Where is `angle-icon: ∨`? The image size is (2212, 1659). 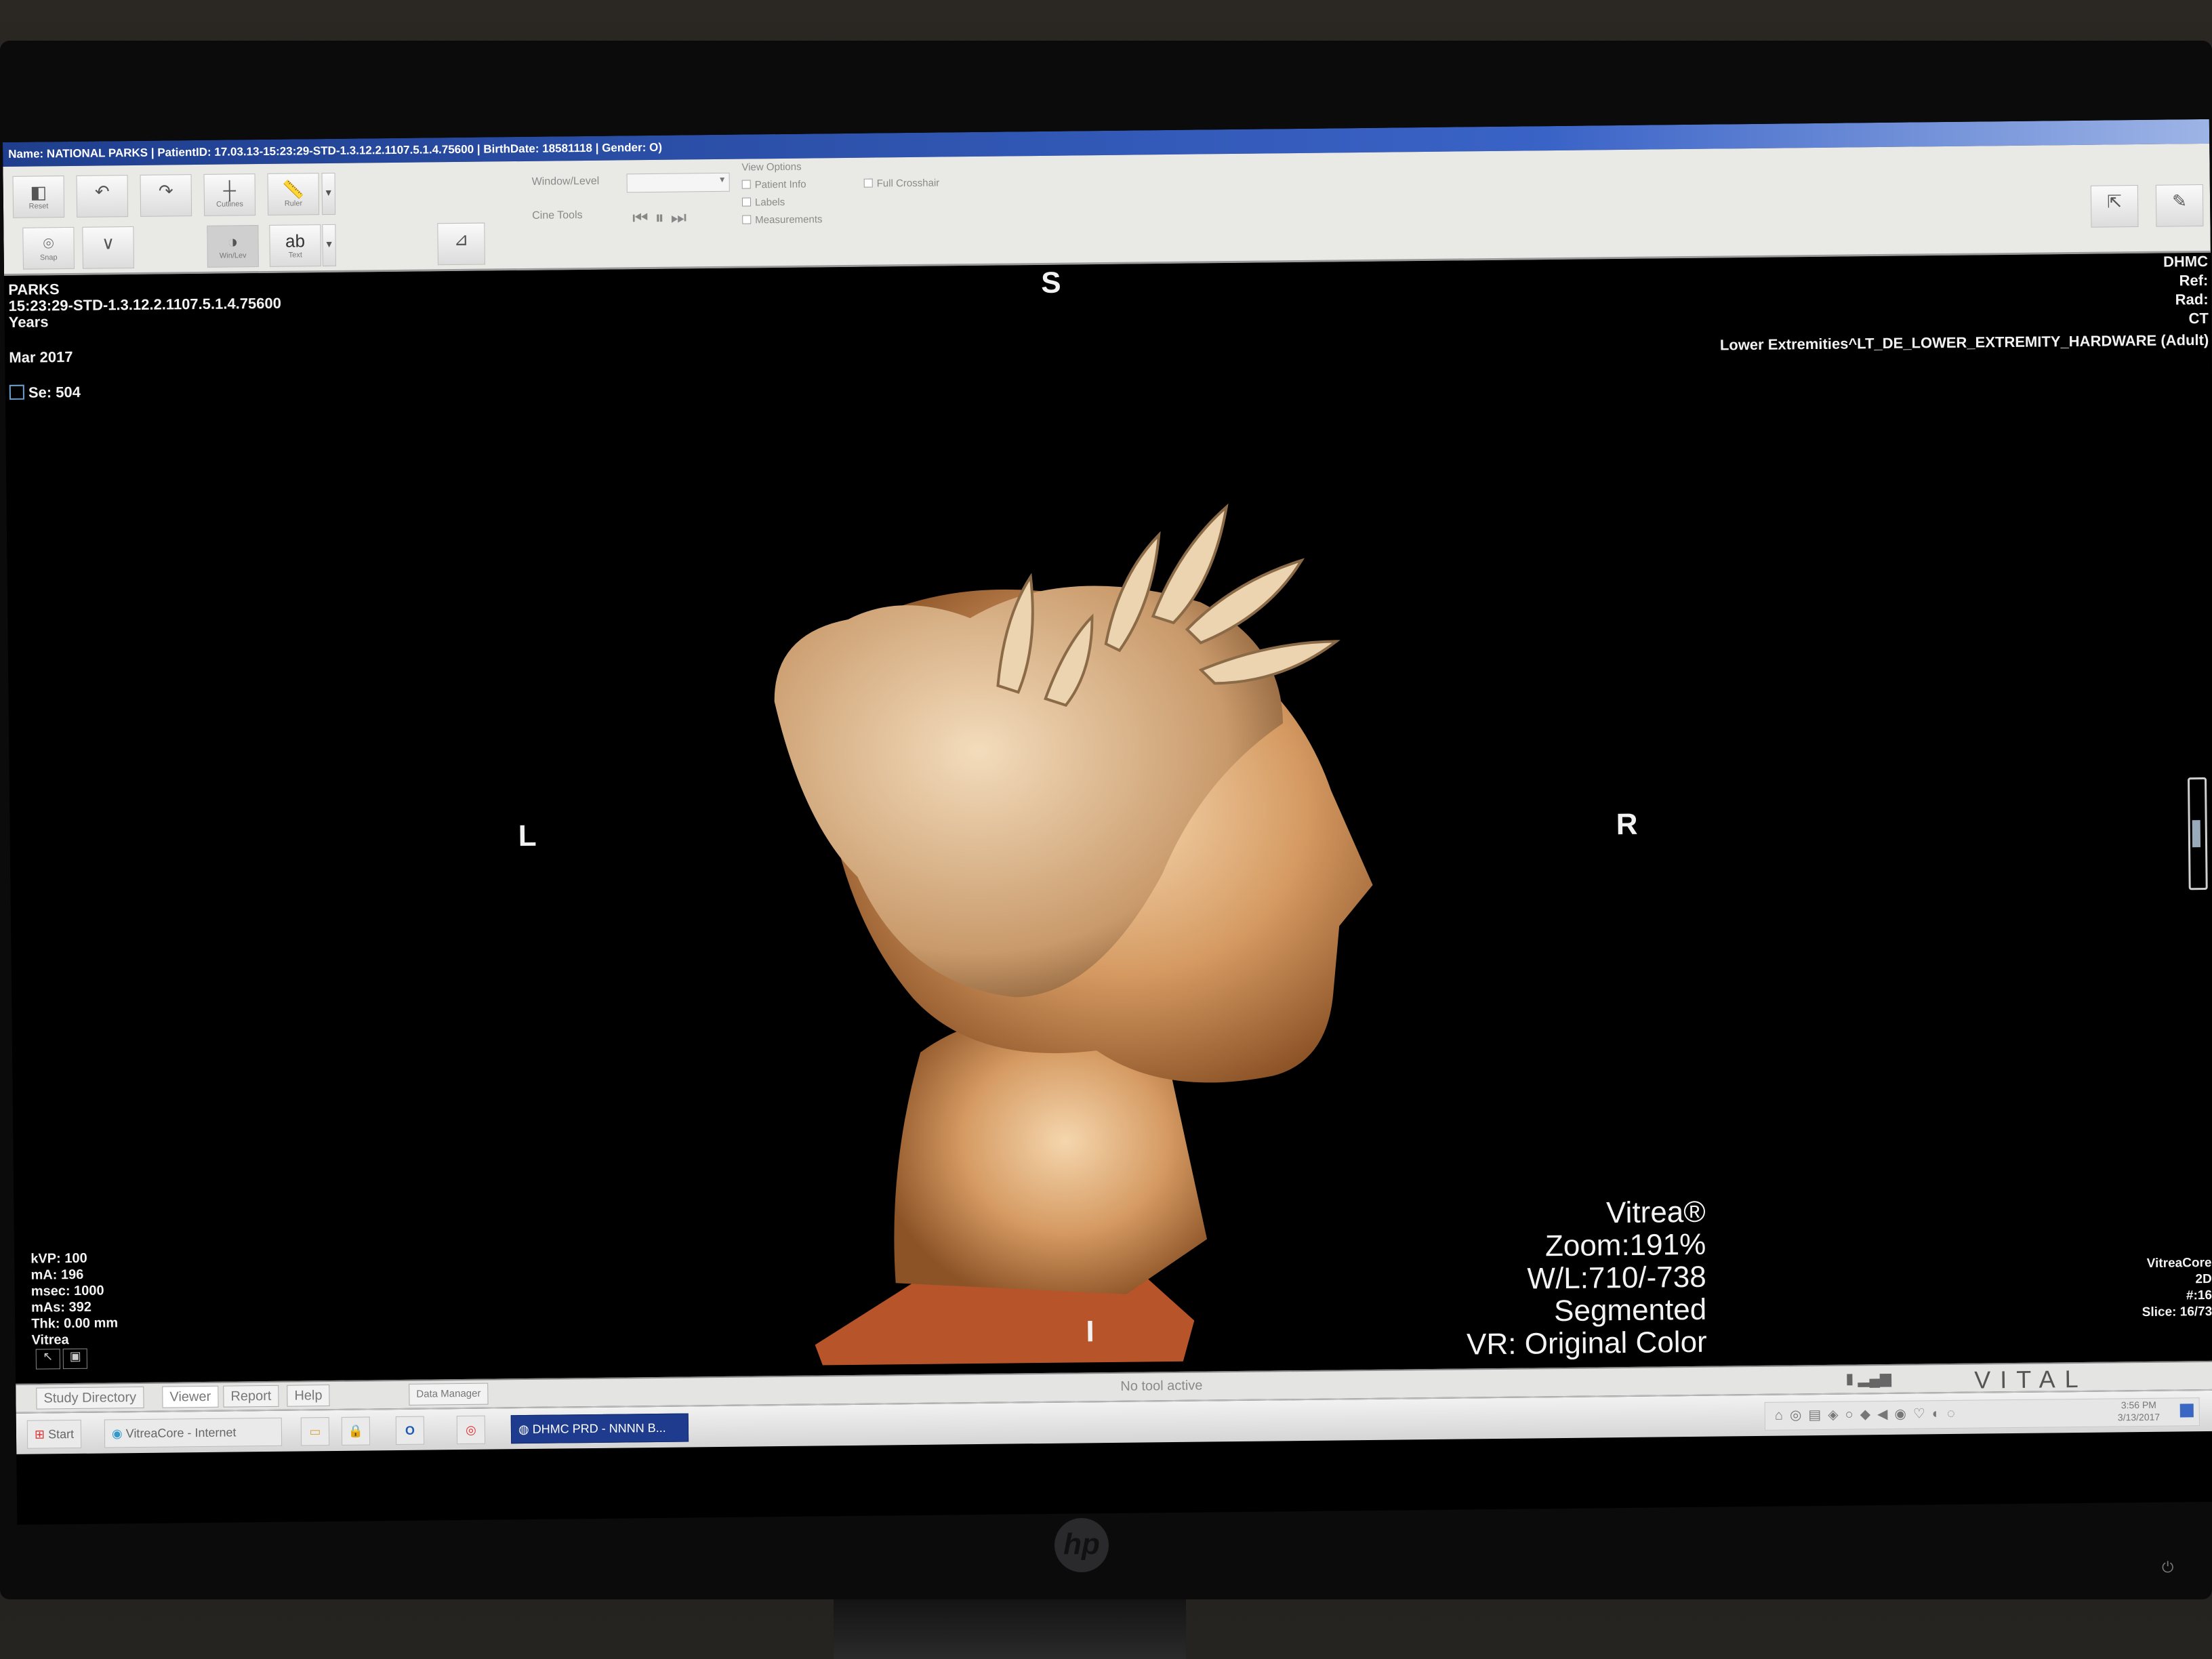 angle-icon: ∨ is located at coordinates (108, 243).